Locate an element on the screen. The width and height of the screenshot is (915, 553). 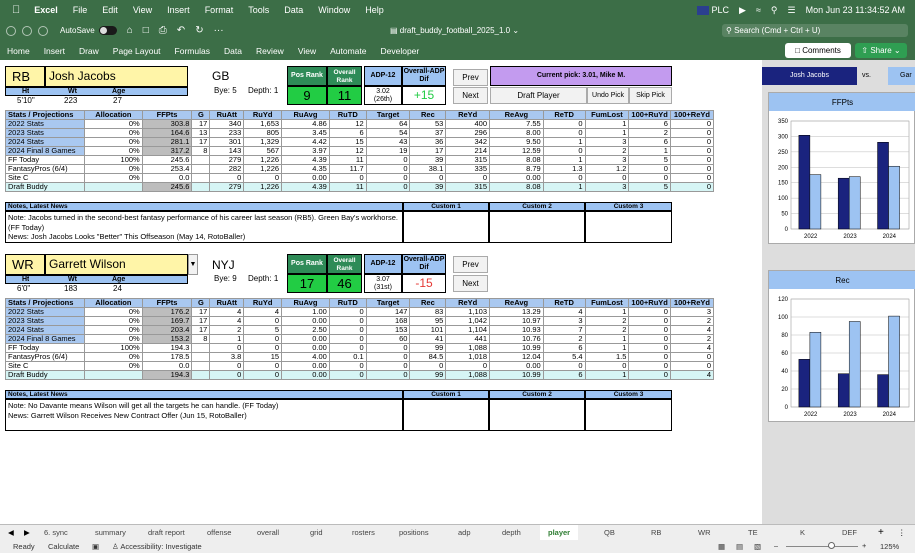
p2-custom1 is located at coordinates (446, 415).